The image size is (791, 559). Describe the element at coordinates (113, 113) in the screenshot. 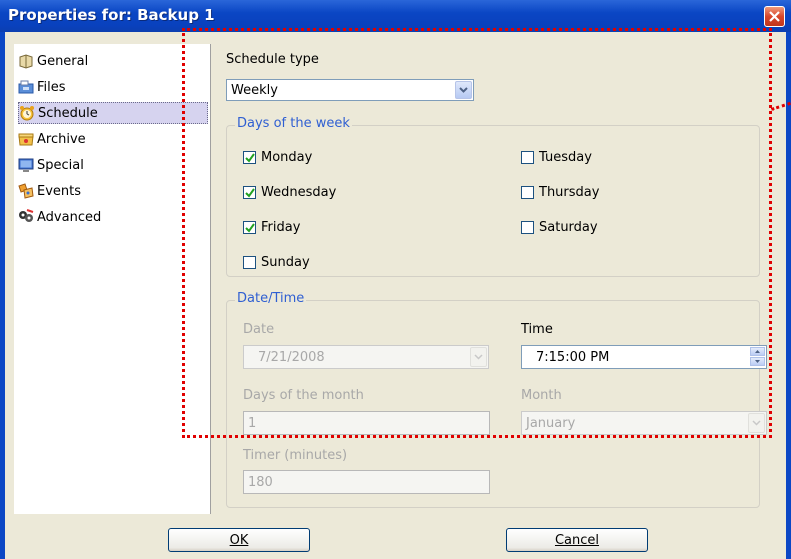

I see `nav-item-schedule: Schedule` at that location.